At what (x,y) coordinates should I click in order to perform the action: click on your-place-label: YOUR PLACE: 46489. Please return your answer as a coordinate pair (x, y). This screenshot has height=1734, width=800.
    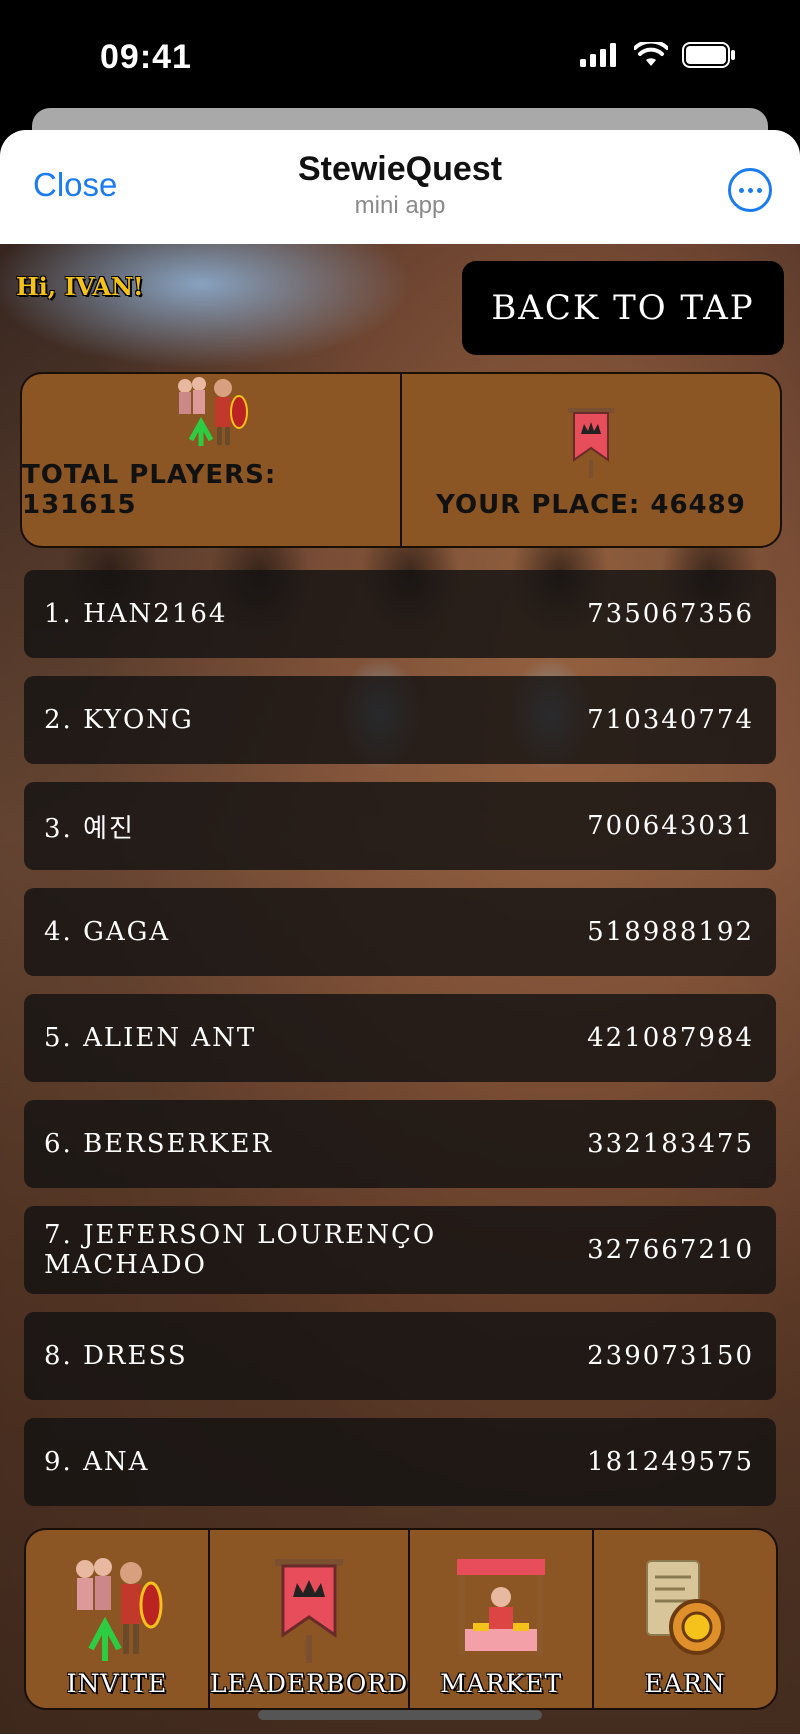
    Looking at the image, I should click on (591, 505).